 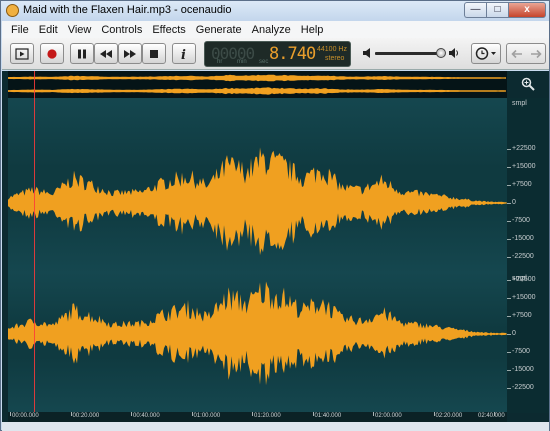 I want to click on minimize-button: —, so click(x=475, y=10).